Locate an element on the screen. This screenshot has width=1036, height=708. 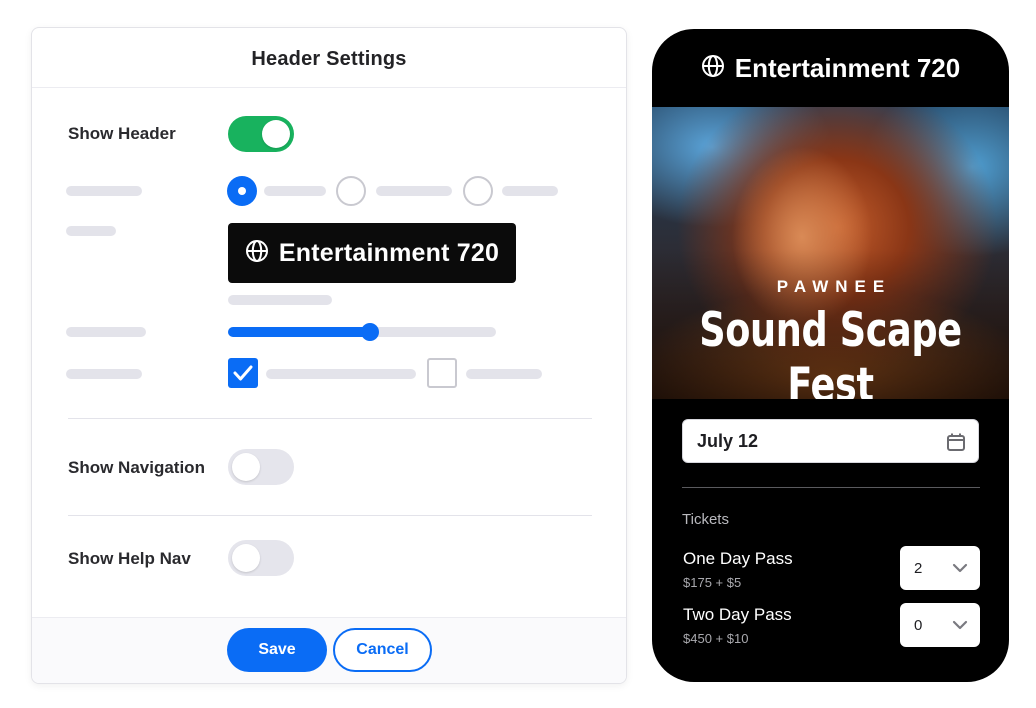
show-help-nav-toggle is located at coordinates (261, 558).